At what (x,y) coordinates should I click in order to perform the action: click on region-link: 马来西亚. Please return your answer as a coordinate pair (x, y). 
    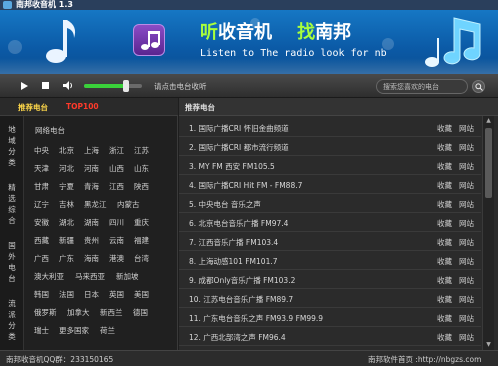
    Looking at the image, I should click on (90, 276).